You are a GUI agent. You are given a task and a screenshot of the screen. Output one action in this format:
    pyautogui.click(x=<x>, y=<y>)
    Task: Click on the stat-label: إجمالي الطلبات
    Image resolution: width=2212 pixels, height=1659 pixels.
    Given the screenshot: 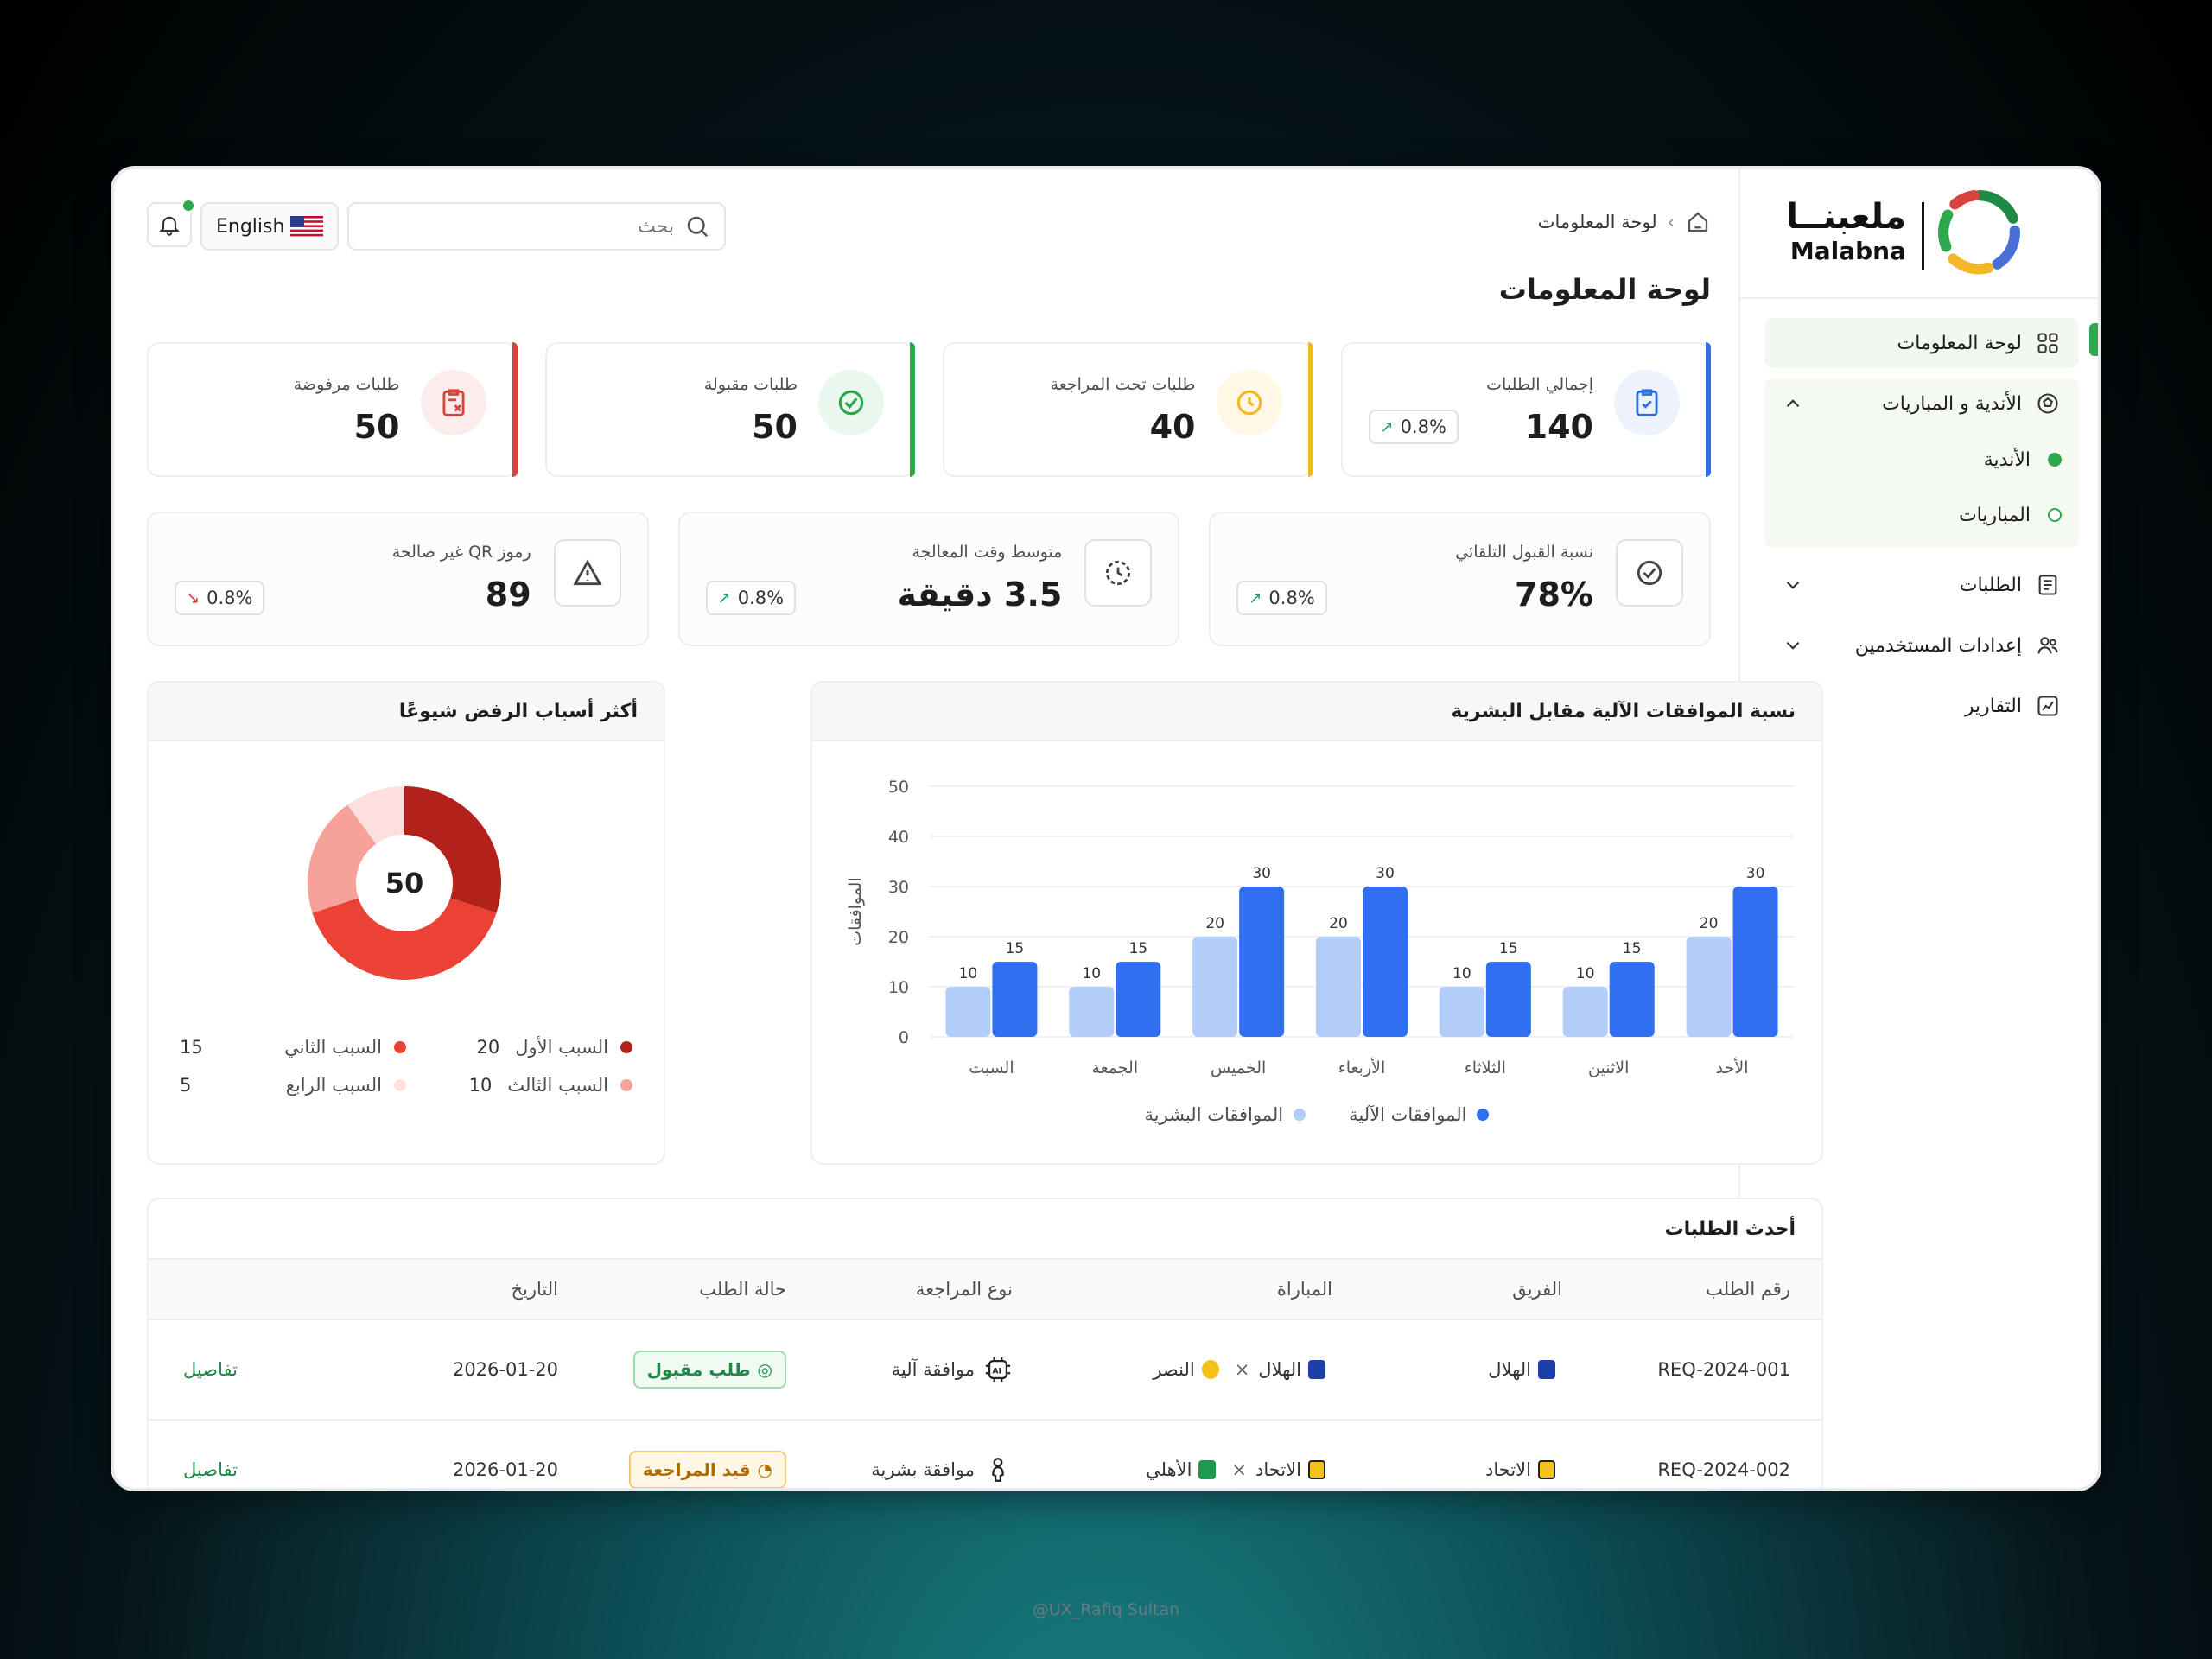 What is the action you would take?
    pyautogui.click(x=1539, y=384)
    